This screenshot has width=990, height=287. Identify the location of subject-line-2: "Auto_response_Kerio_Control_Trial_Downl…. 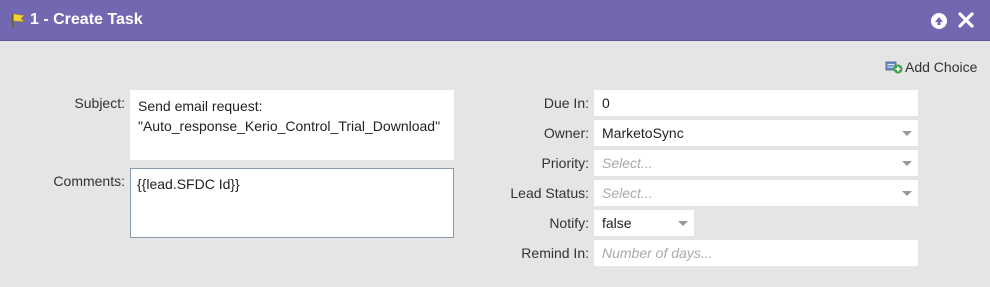
(289, 126).